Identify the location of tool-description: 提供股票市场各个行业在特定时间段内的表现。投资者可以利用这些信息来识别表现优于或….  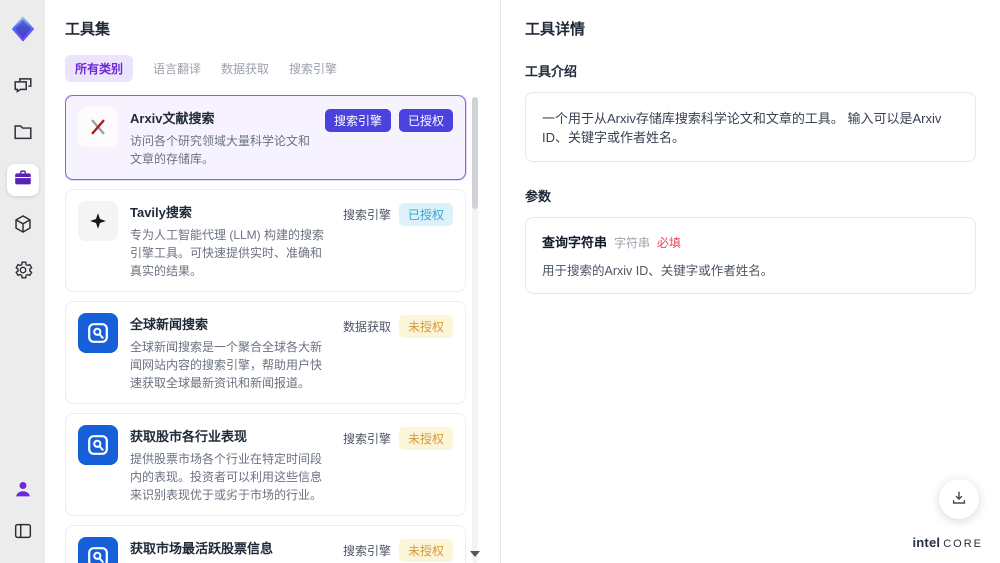
(226, 477).